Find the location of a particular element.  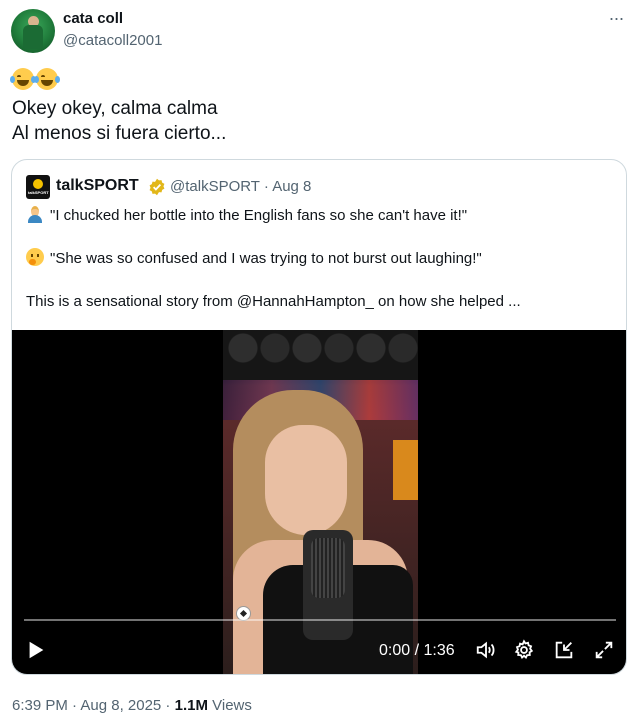

speaker-icon is located at coordinates (485, 650).